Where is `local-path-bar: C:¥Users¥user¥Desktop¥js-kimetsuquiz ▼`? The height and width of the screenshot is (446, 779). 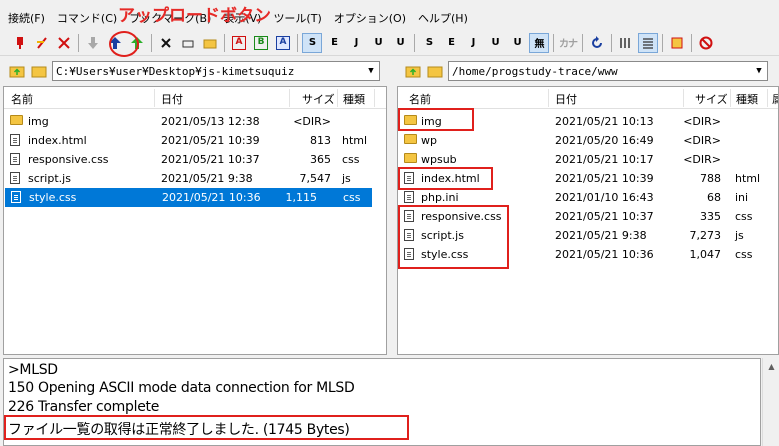 local-path-bar: C:¥Users¥user¥Desktop¥js-kimetsuquiz ▼ is located at coordinates (194, 71).